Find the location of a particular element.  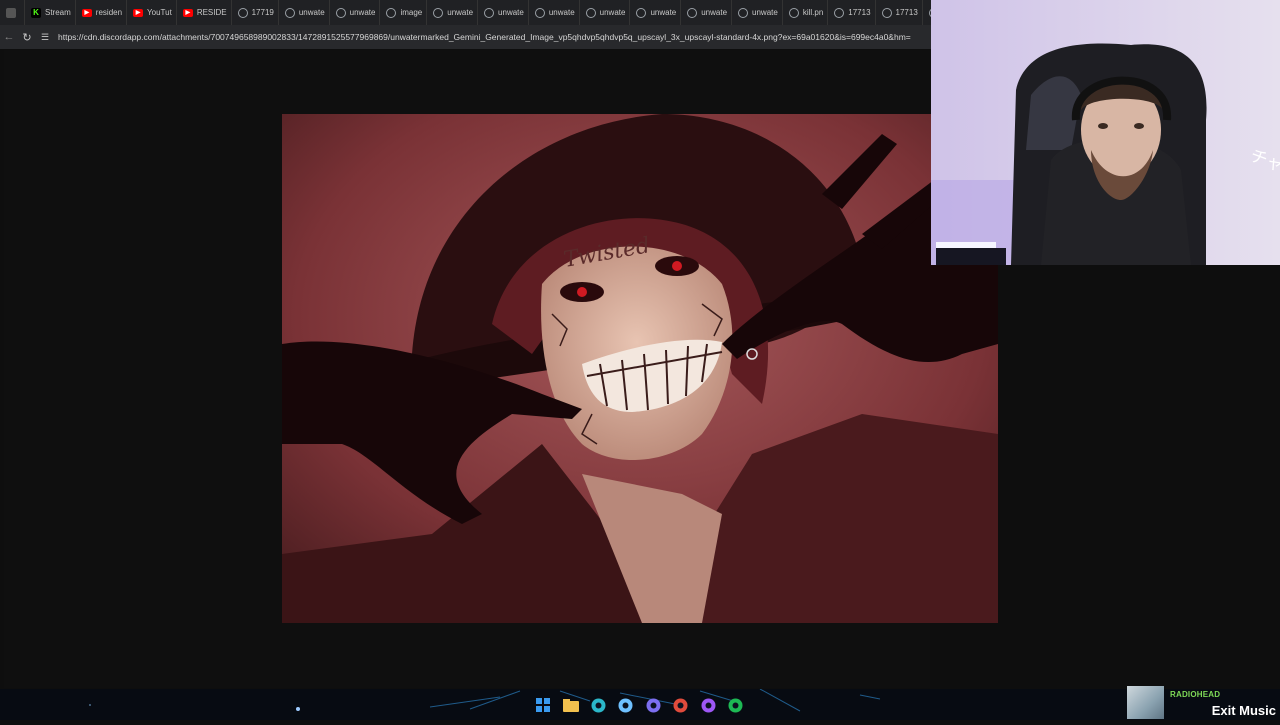

browser-tab: kill.pn is located at coordinates (806, 12).